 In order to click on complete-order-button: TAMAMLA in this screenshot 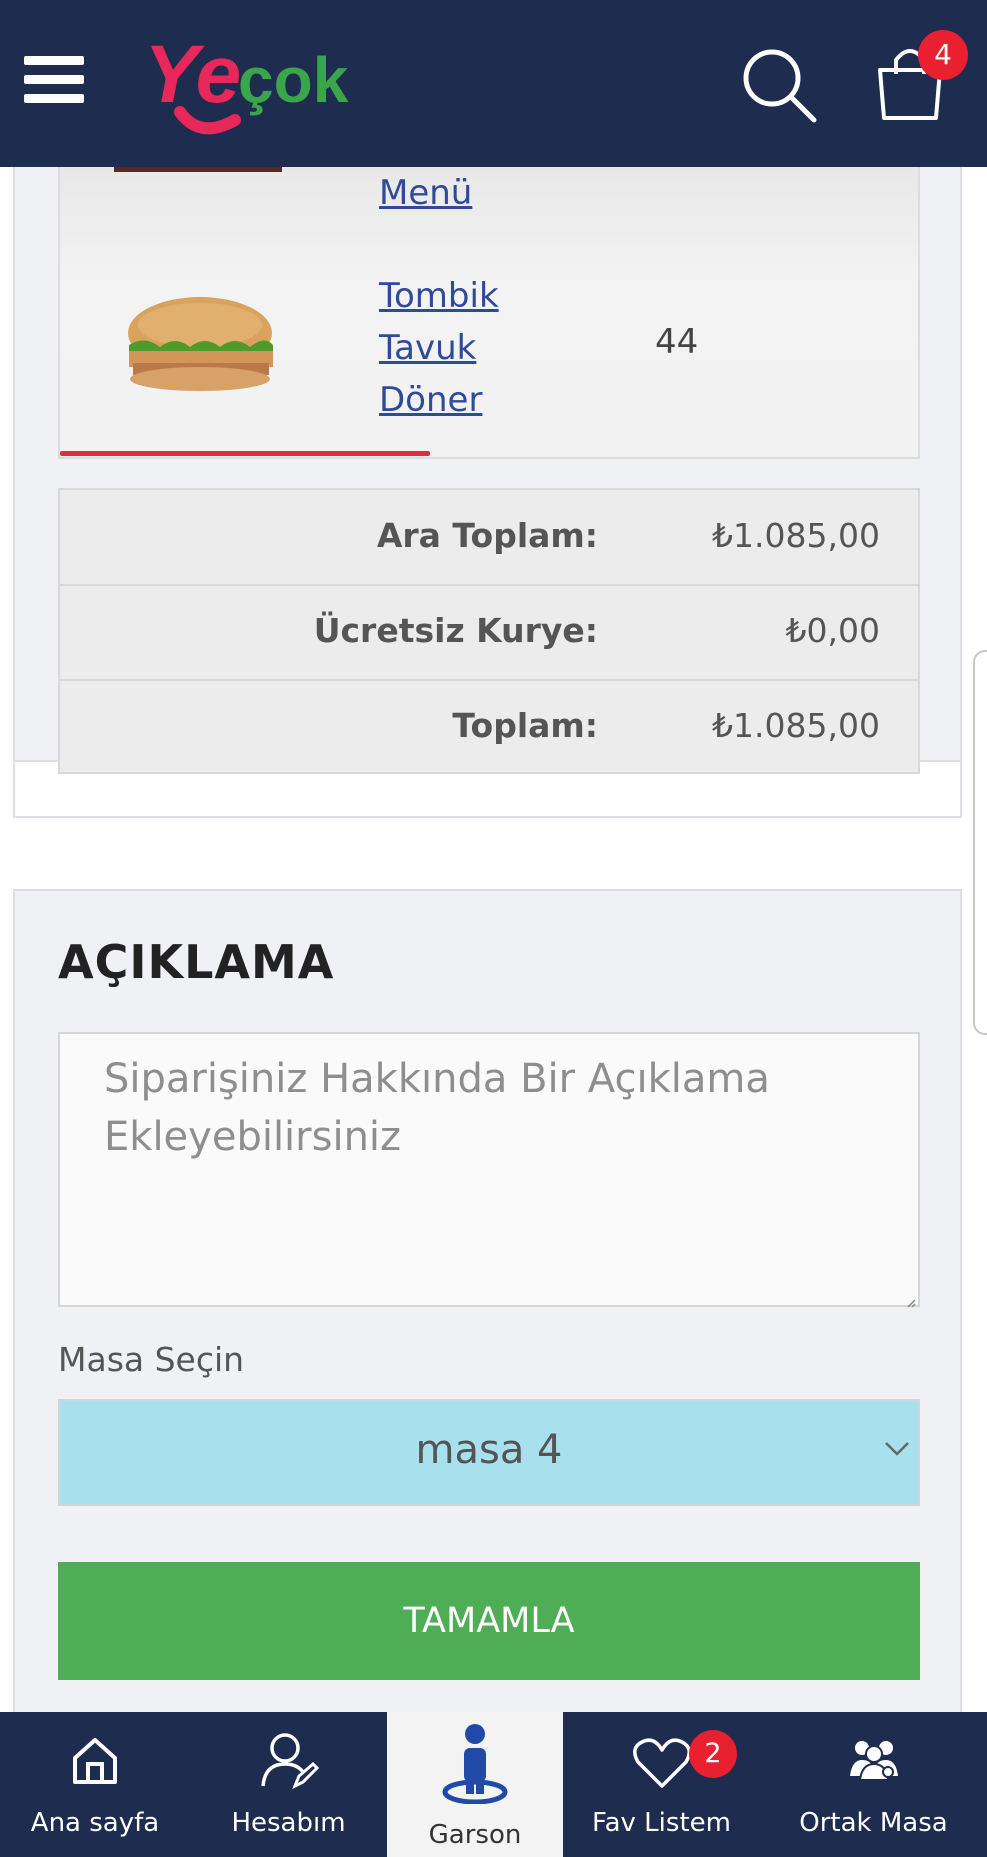, I will do `click(489, 1621)`.